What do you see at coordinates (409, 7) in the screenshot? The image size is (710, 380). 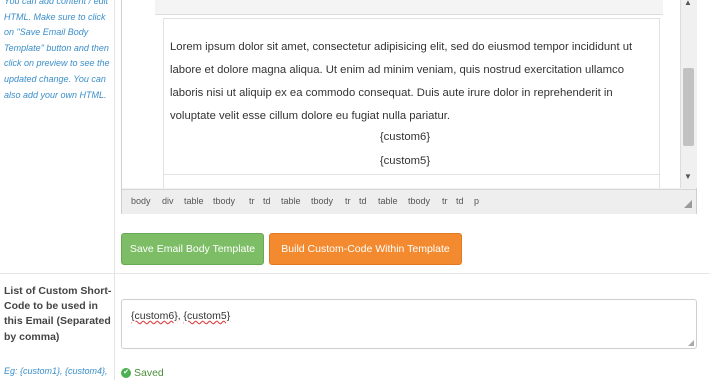 I see `editor-top-row` at bounding box center [409, 7].